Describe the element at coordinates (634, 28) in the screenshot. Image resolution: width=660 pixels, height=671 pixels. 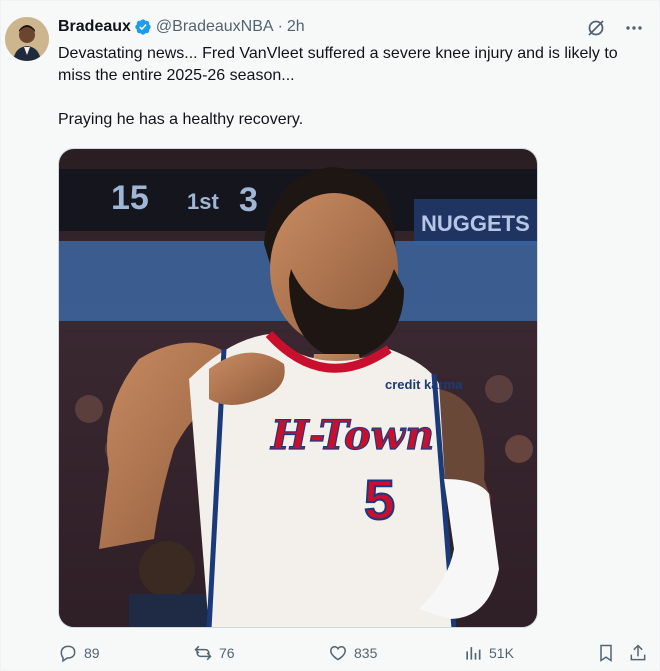
I see `more-options-icon` at that location.